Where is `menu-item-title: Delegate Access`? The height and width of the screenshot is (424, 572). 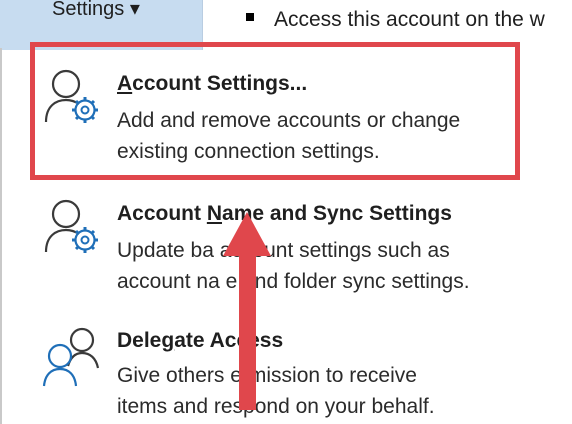 menu-item-title: Delegate Access is located at coordinates (200, 341).